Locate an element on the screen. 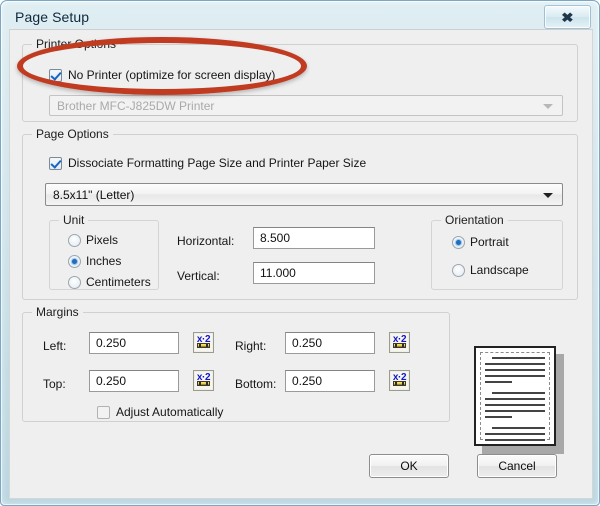 This screenshot has height=506, width=600. close-icon: ✖ is located at coordinates (567, 17).